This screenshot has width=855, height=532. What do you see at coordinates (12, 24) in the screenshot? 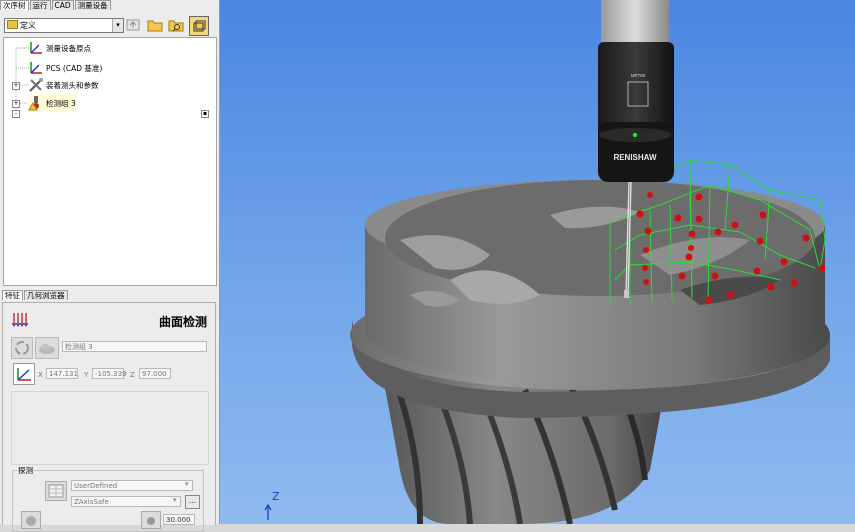
I see `folder-small-icon` at bounding box center [12, 24].